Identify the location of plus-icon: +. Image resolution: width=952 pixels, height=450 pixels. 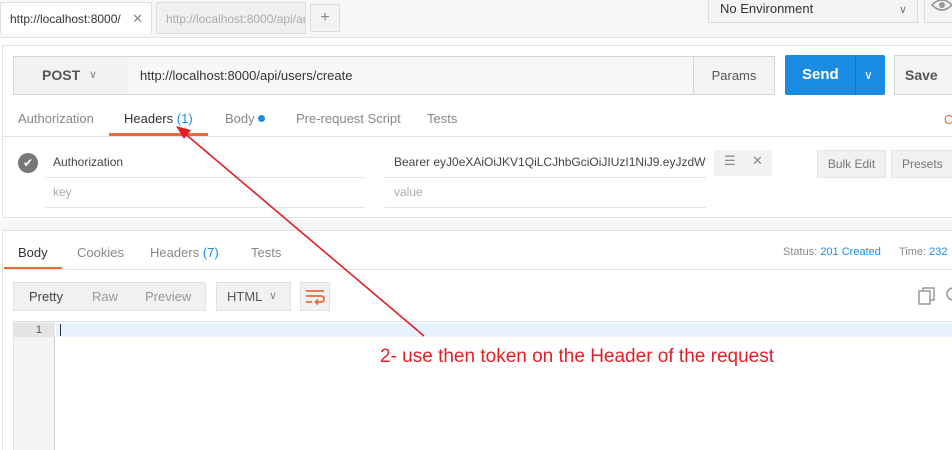
(325, 17).